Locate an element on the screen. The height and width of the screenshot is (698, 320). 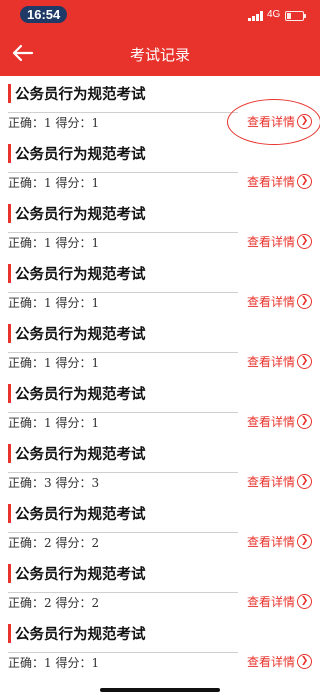
record-item: 公务员行为规范考试正确：3 得分：3 查看详情 ❯ is located at coordinates (160, 468).